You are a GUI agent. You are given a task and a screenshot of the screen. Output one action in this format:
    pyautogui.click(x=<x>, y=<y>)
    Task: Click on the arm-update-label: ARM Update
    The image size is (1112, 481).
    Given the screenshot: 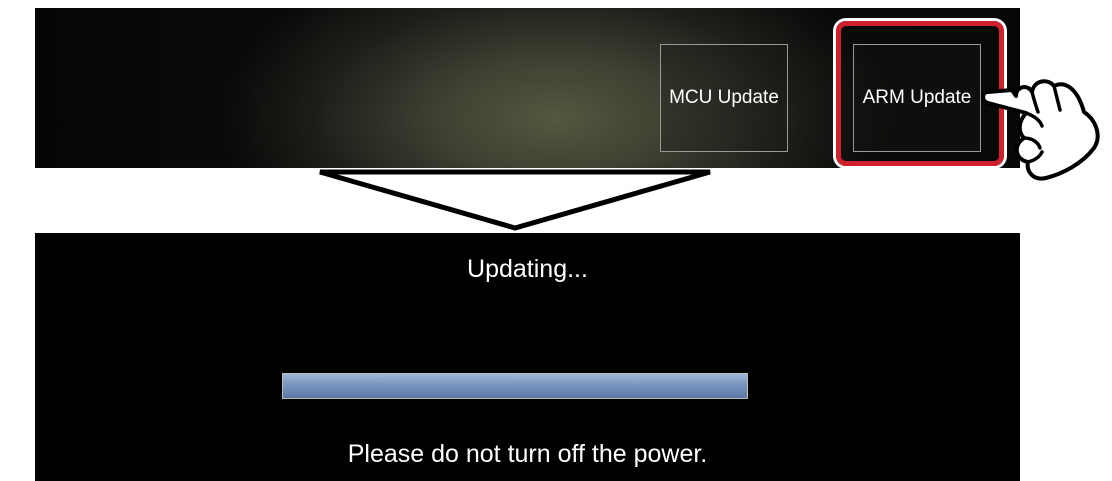 What is the action you would take?
    pyautogui.click(x=917, y=97)
    